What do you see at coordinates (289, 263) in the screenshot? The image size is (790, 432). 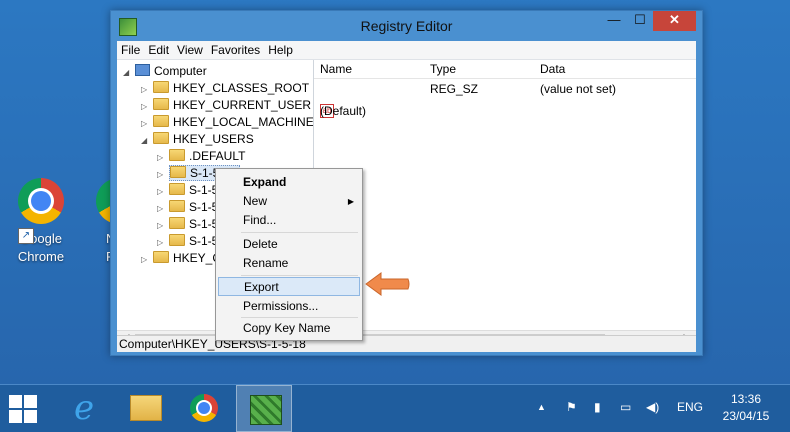 I see `menu-item-rename: Rename` at bounding box center [289, 263].